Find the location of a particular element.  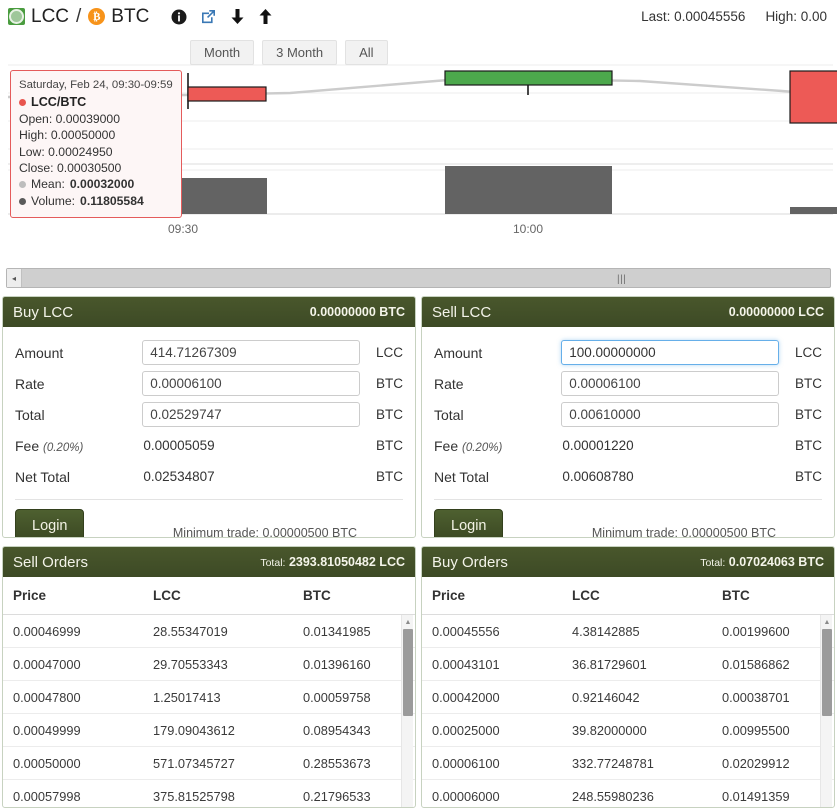

cell-lcc: 1.25017413 is located at coordinates (187, 697).